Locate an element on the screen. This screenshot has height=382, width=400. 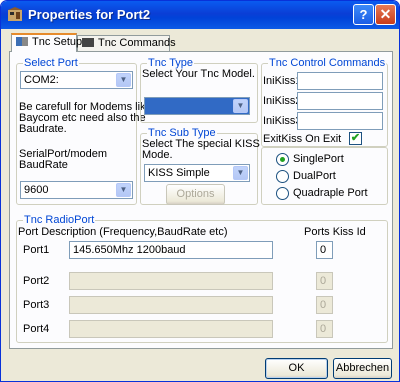
inikiss2-label: IniKiss2 is located at coordinates (282, 101).